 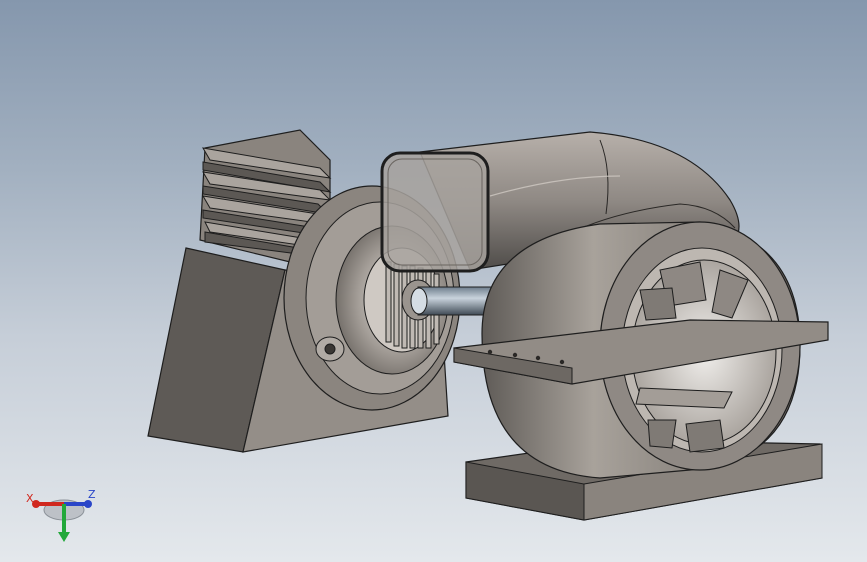 What do you see at coordinates (30, 498) in the screenshot?
I see `x-axis-label: X` at bounding box center [30, 498].